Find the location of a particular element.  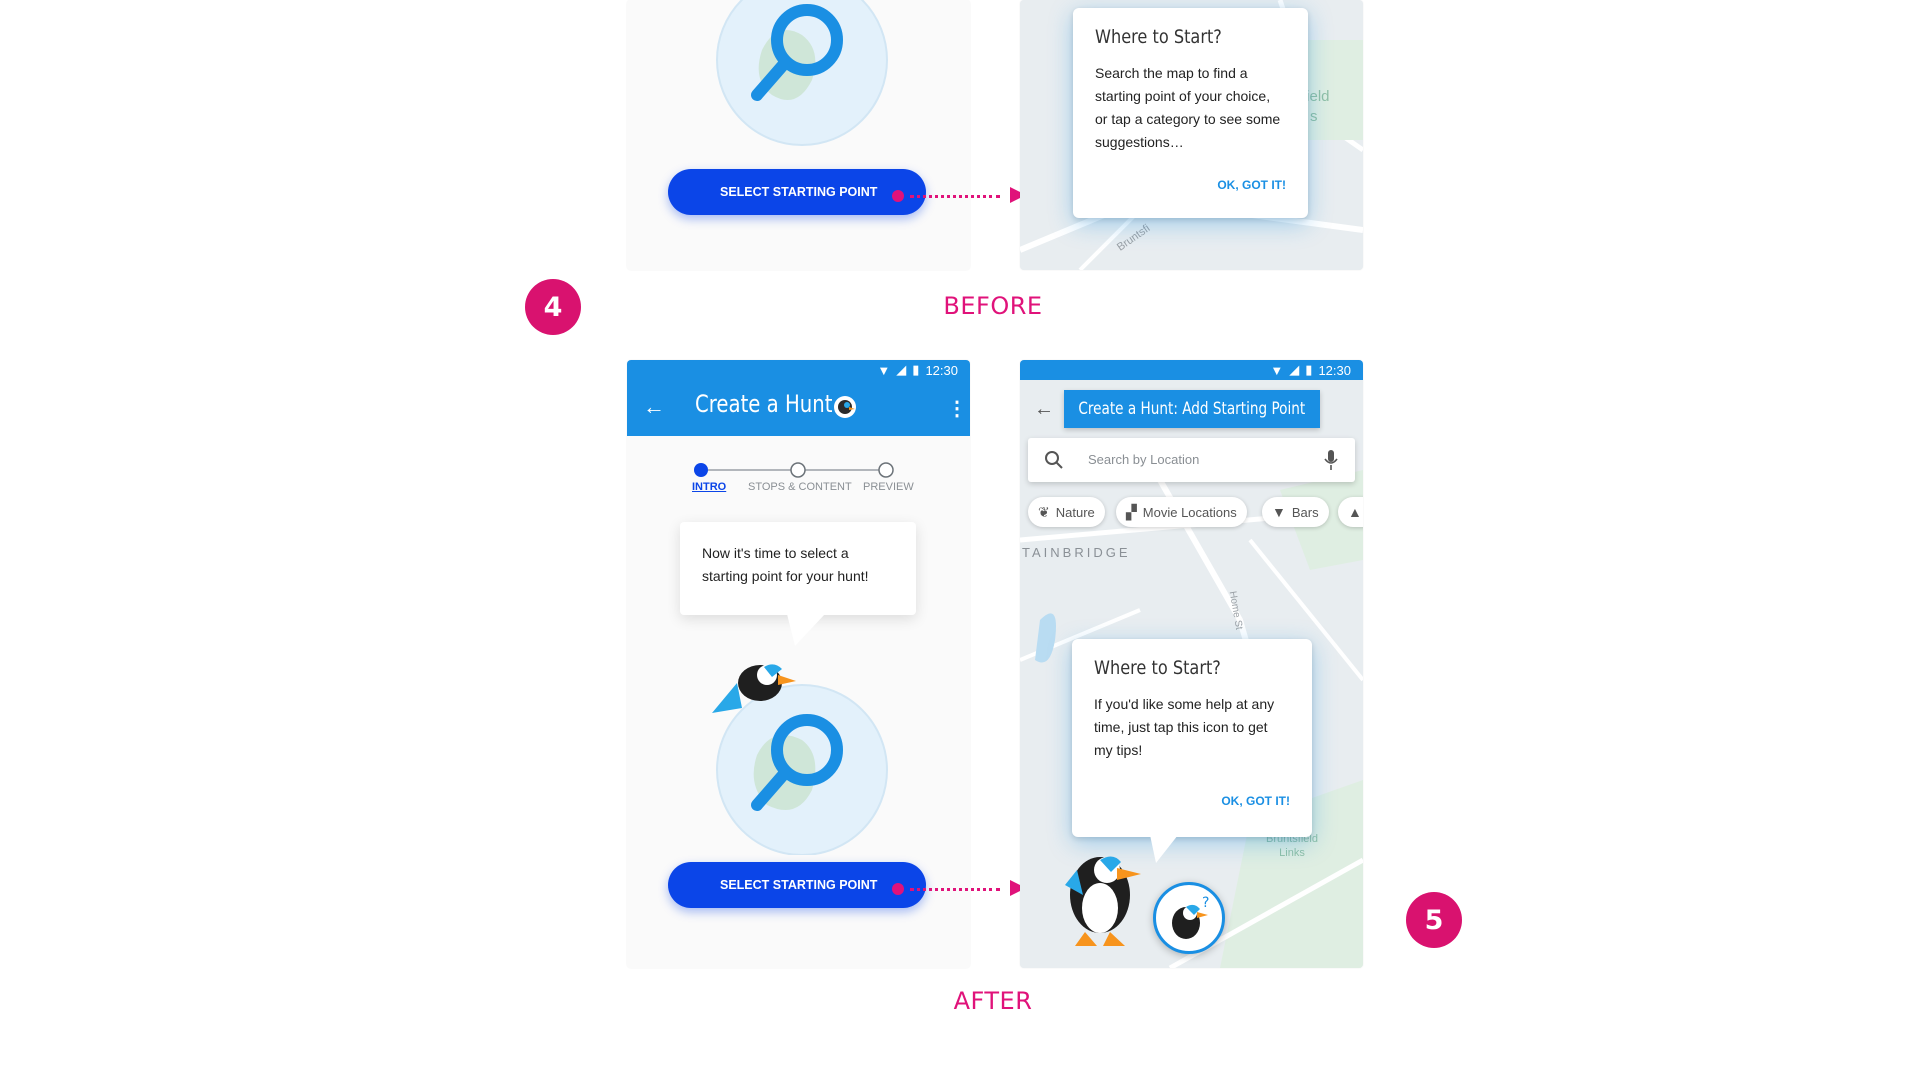

step-number-5: 5 is located at coordinates (1434, 920).